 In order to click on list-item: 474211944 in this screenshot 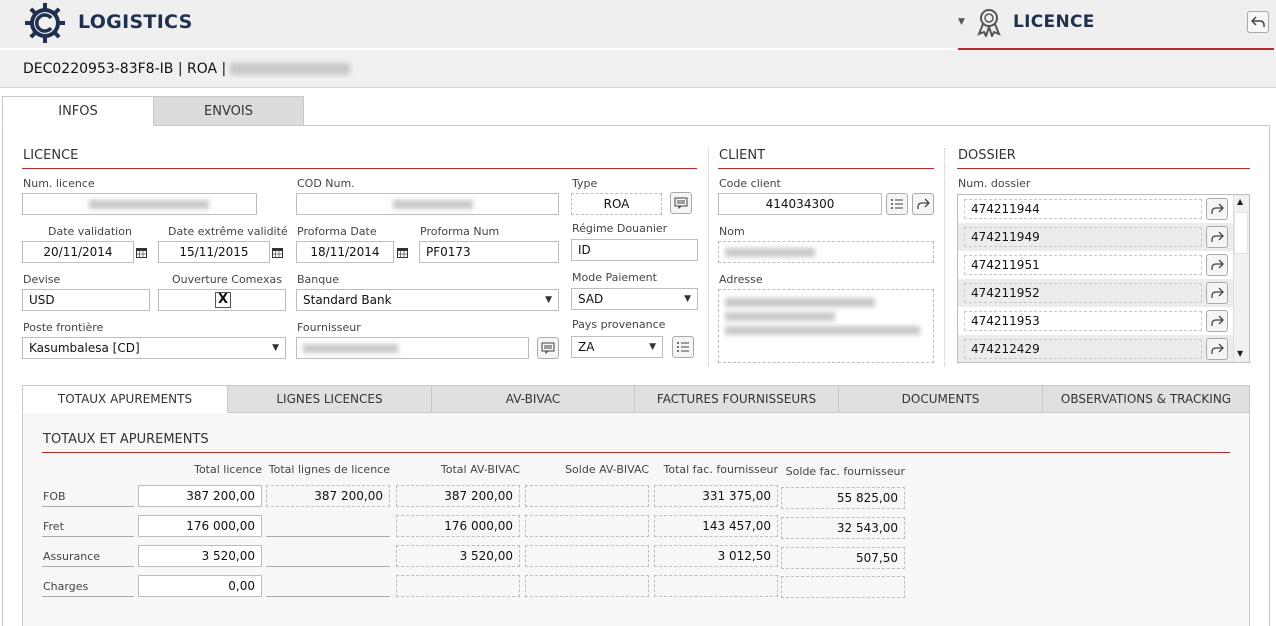, I will do `click(1096, 209)`.